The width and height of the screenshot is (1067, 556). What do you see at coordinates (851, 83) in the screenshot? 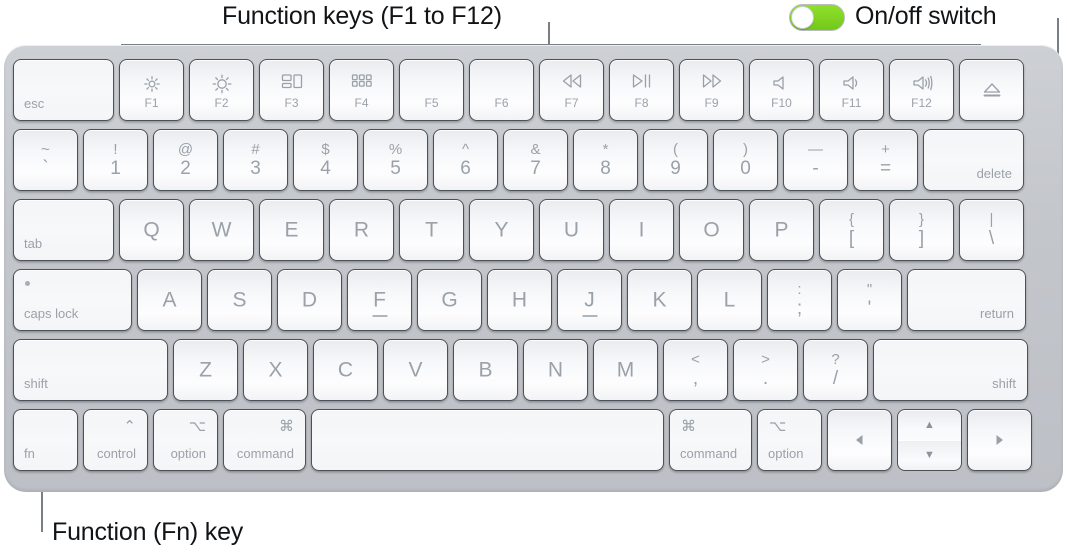
I see `volume-down-icon` at bounding box center [851, 83].